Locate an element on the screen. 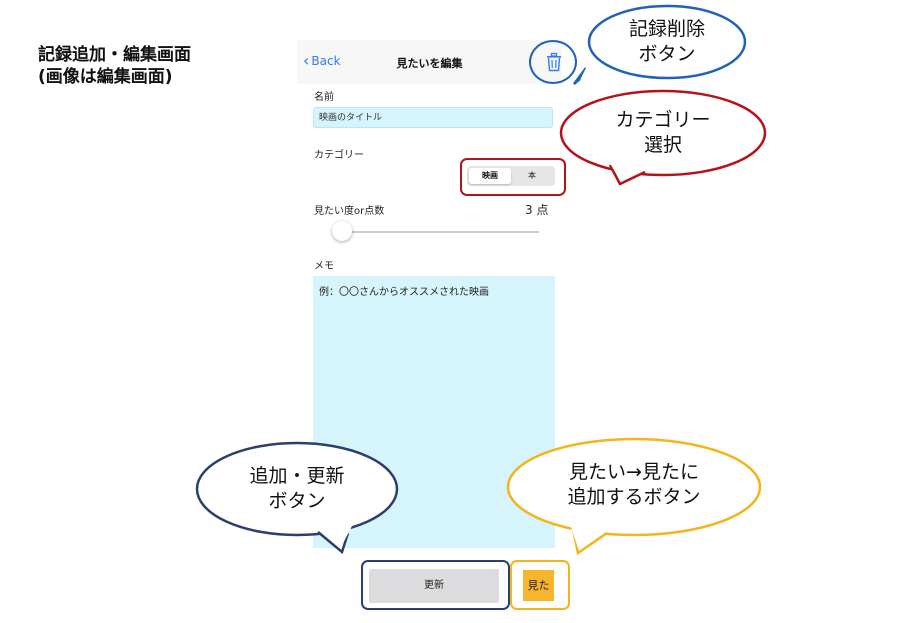 The width and height of the screenshot is (923, 623). delete-callout-line-2: ボタン is located at coordinates (667, 54).